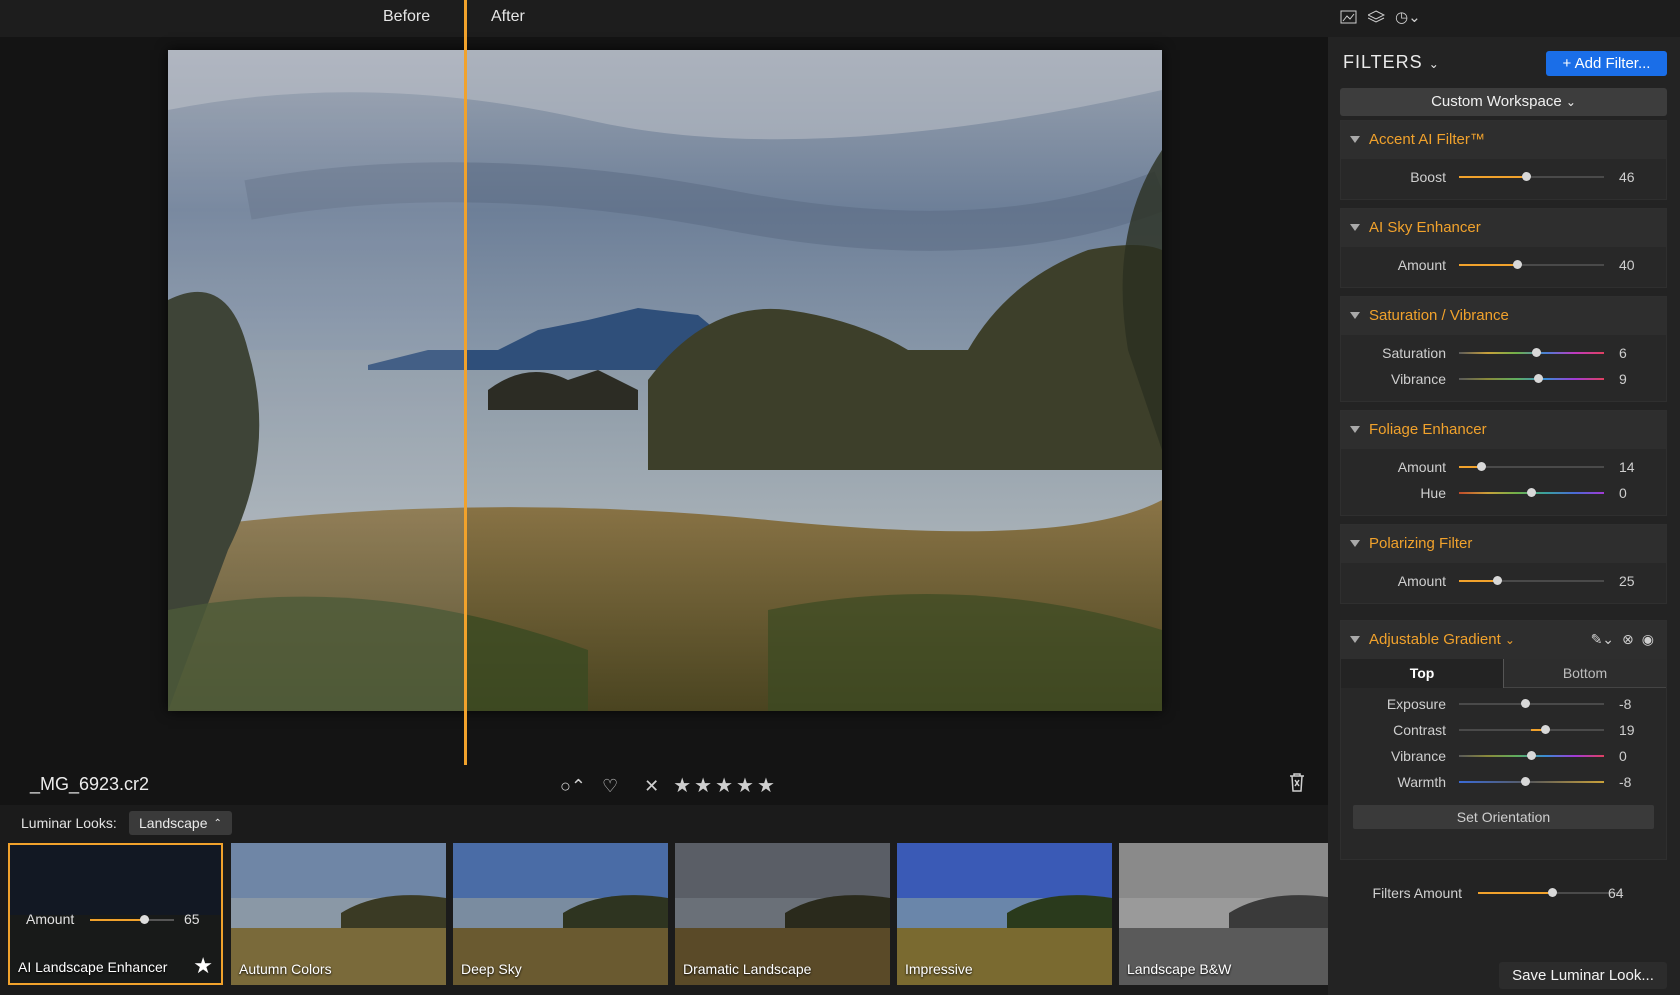 The image size is (1680, 995). I want to click on brush-icon: ✎⌄, so click(1602, 639).